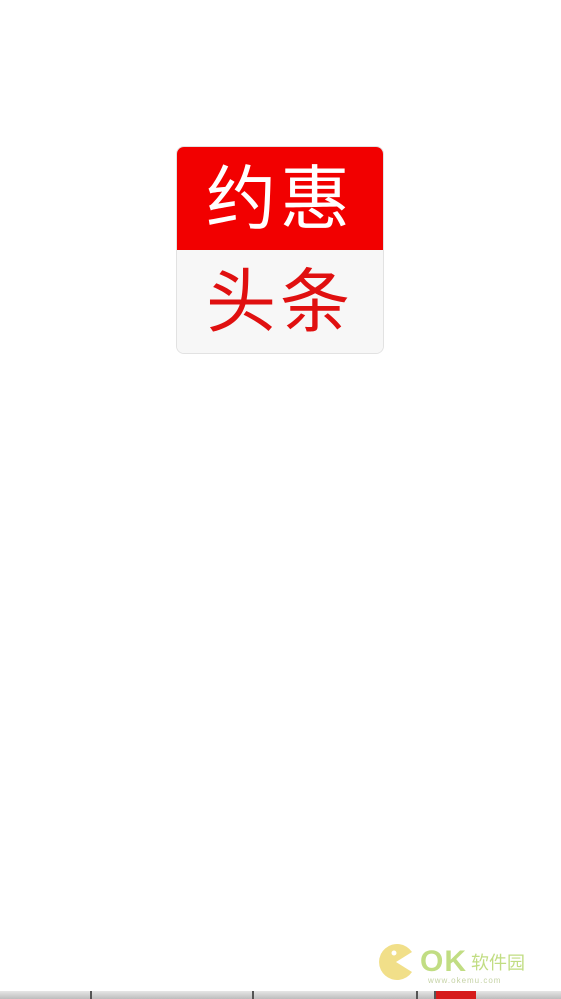 Image resolution: width=561 pixels, height=999 pixels. I want to click on logo-top-panel: 约惠, so click(280, 198).